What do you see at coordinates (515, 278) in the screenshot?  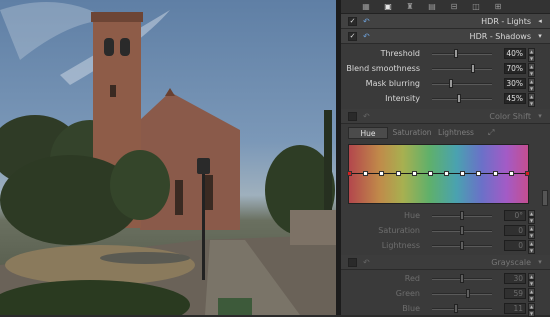 I see `param-value: 30` at bounding box center [515, 278].